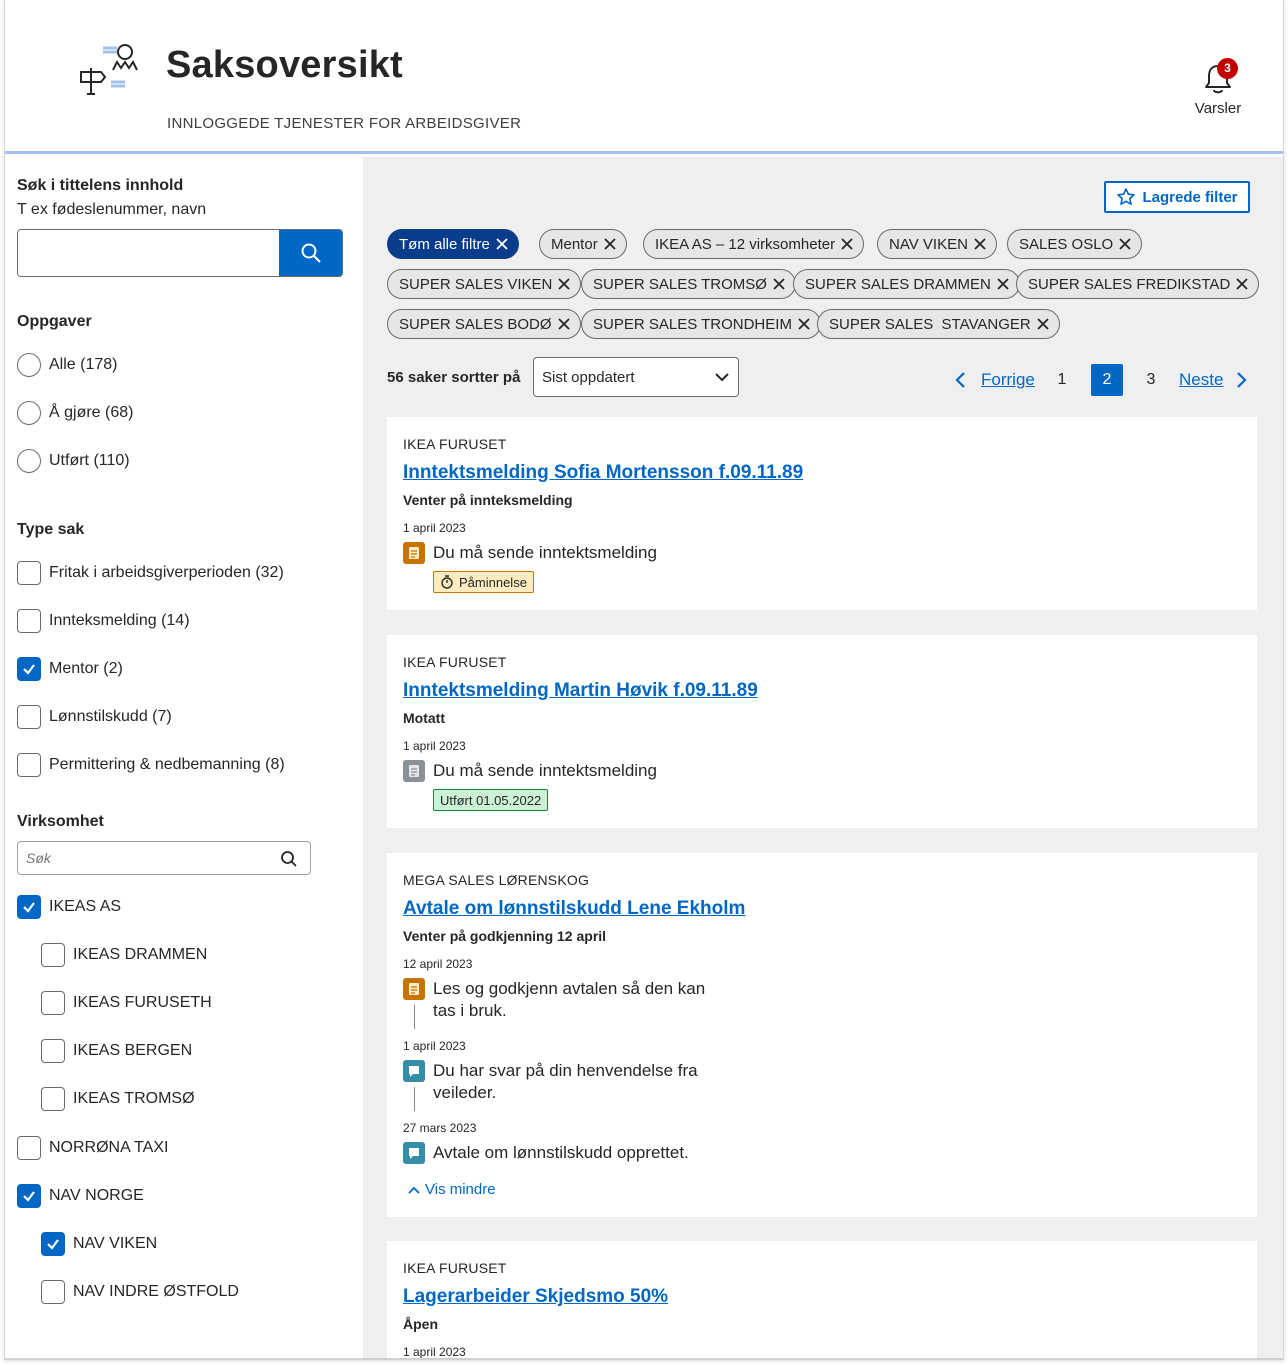  What do you see at coordinates (1107, 380) in the screenshot?
I see `pager-page-2-current: 2` at bounding box center [1107, 380].